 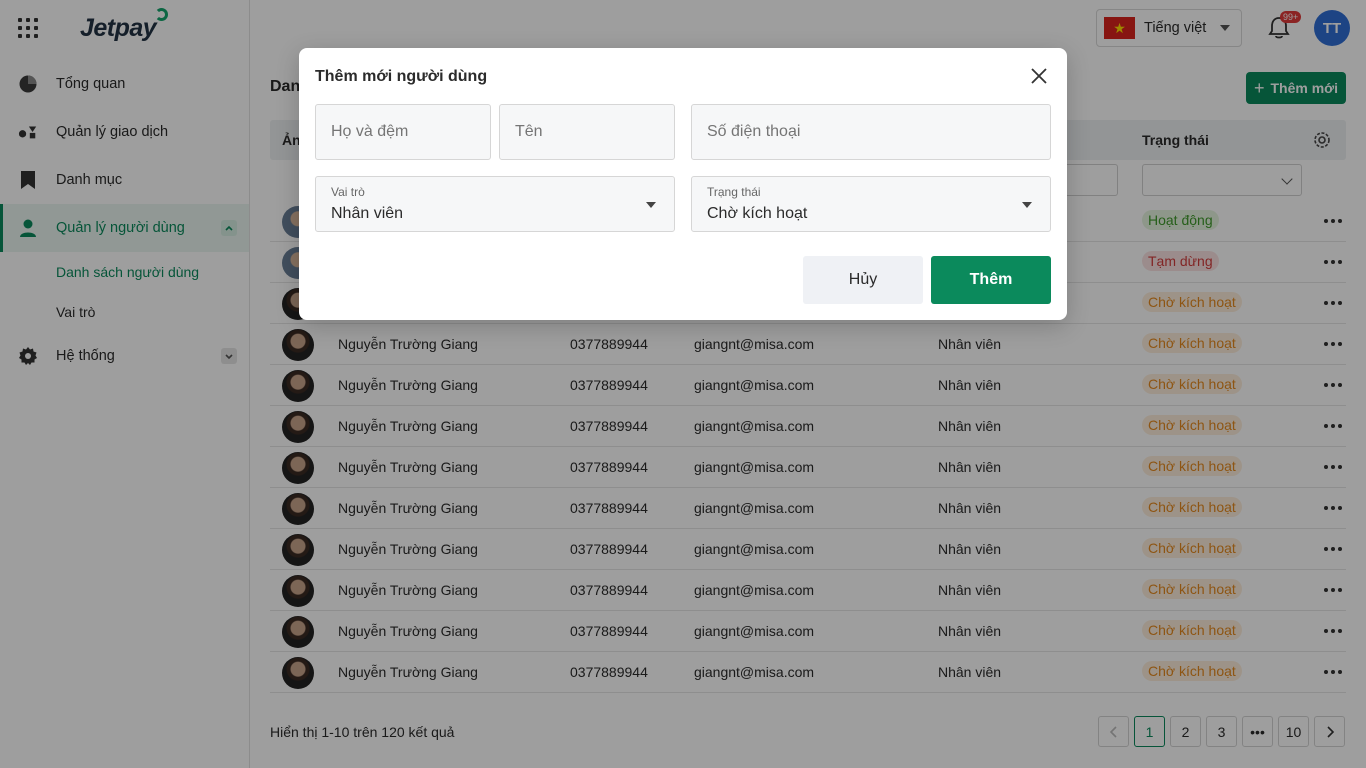 What do you see at coordinates (757, 213) in the screenshot?
I see `status-value: Chờ kích hoạt` at bounding box center [757, 213].